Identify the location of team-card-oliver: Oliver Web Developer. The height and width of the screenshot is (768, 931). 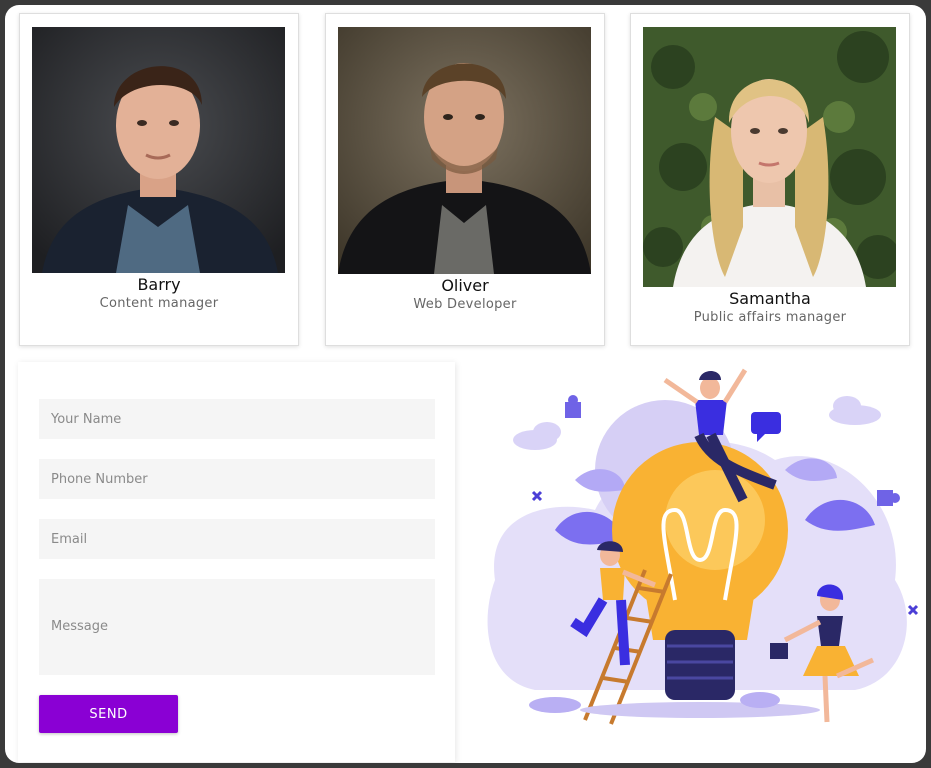
(465, 179).